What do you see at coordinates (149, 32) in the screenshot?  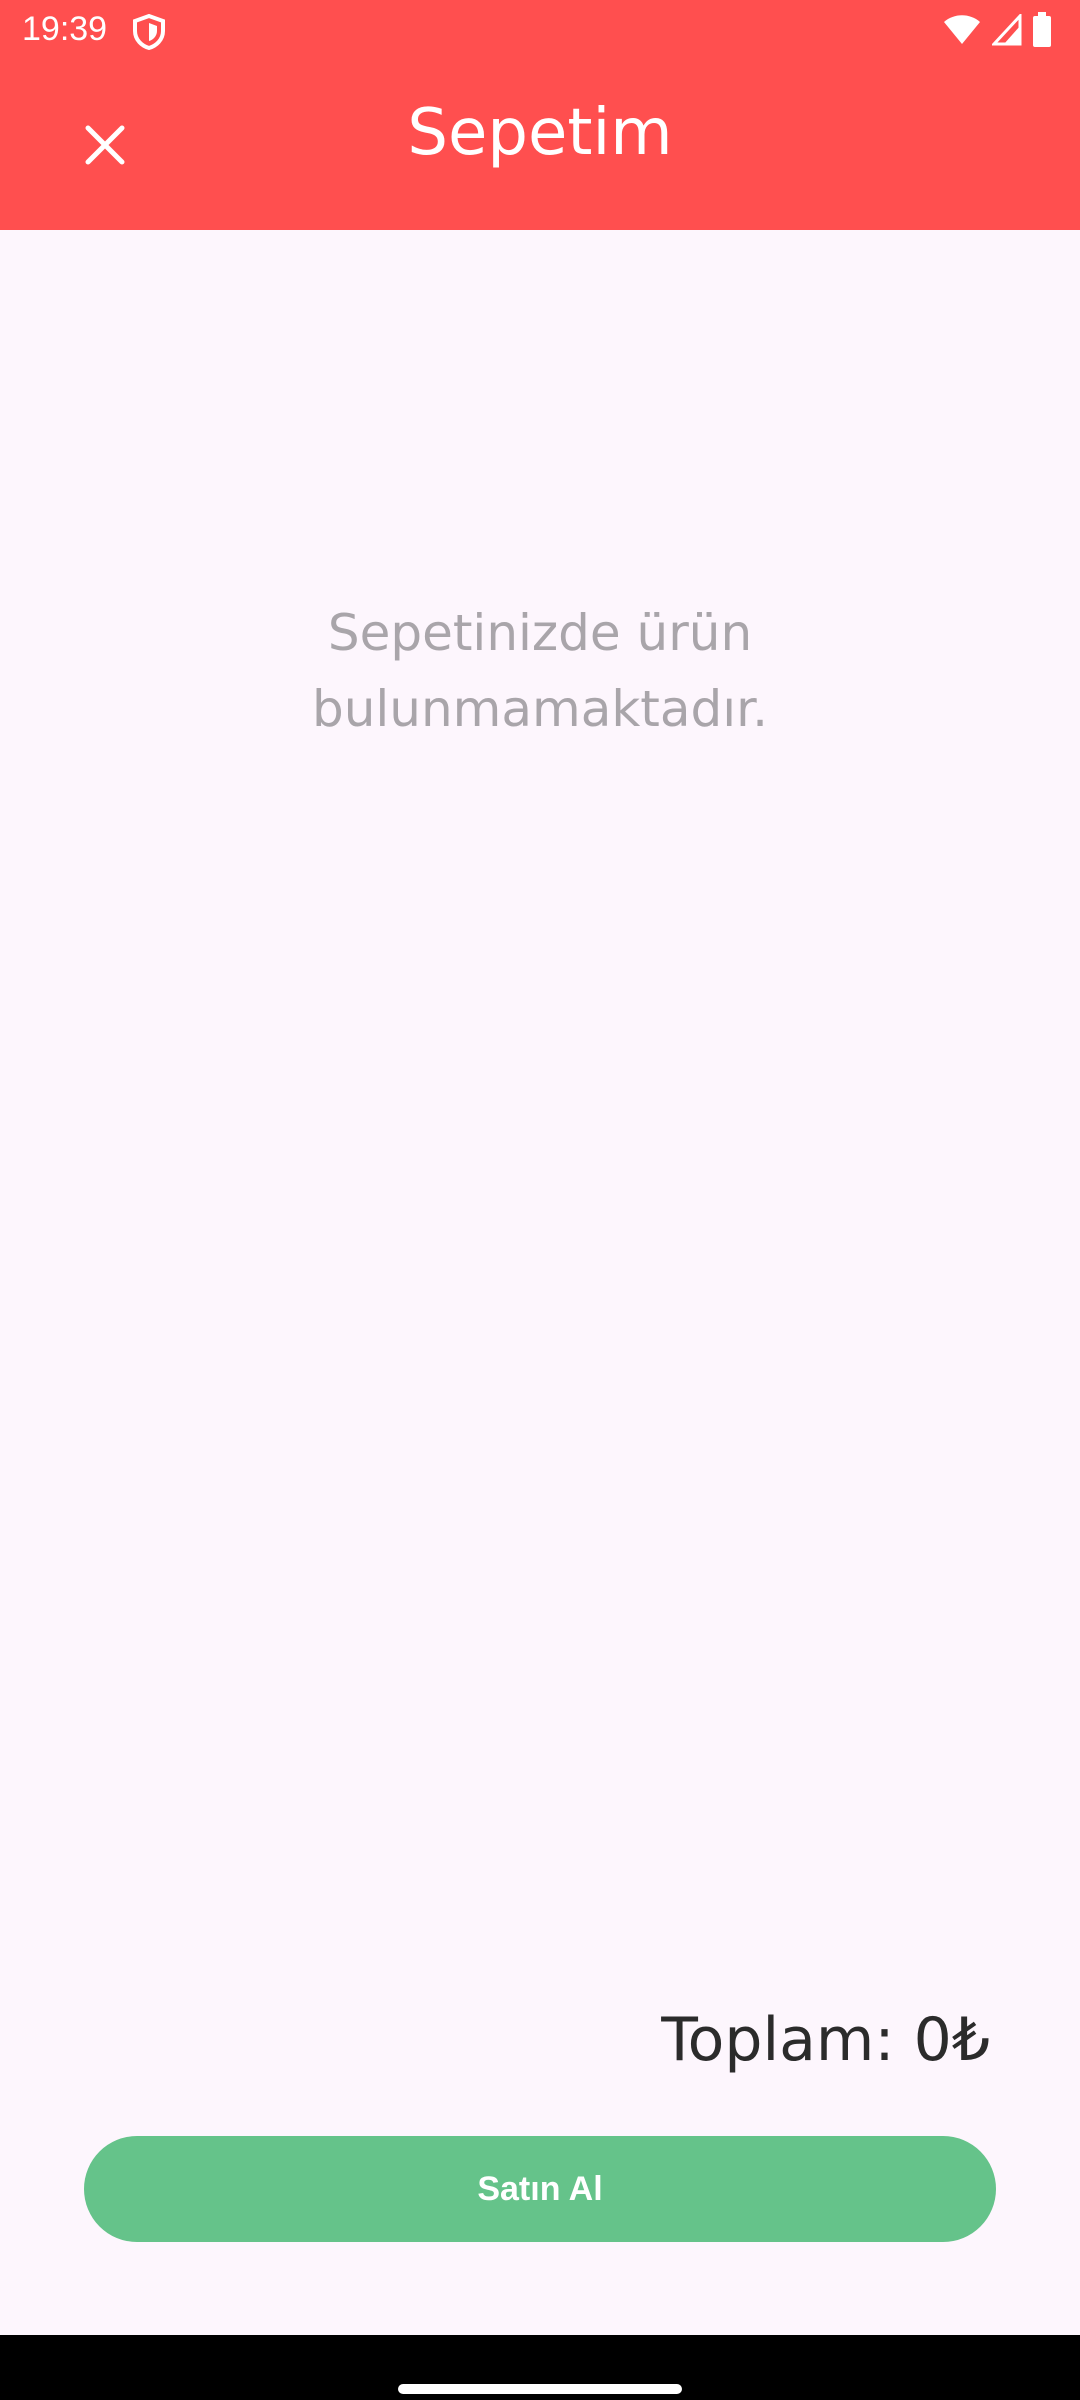 I see `shield-icon` at bounding box center [149, 32].